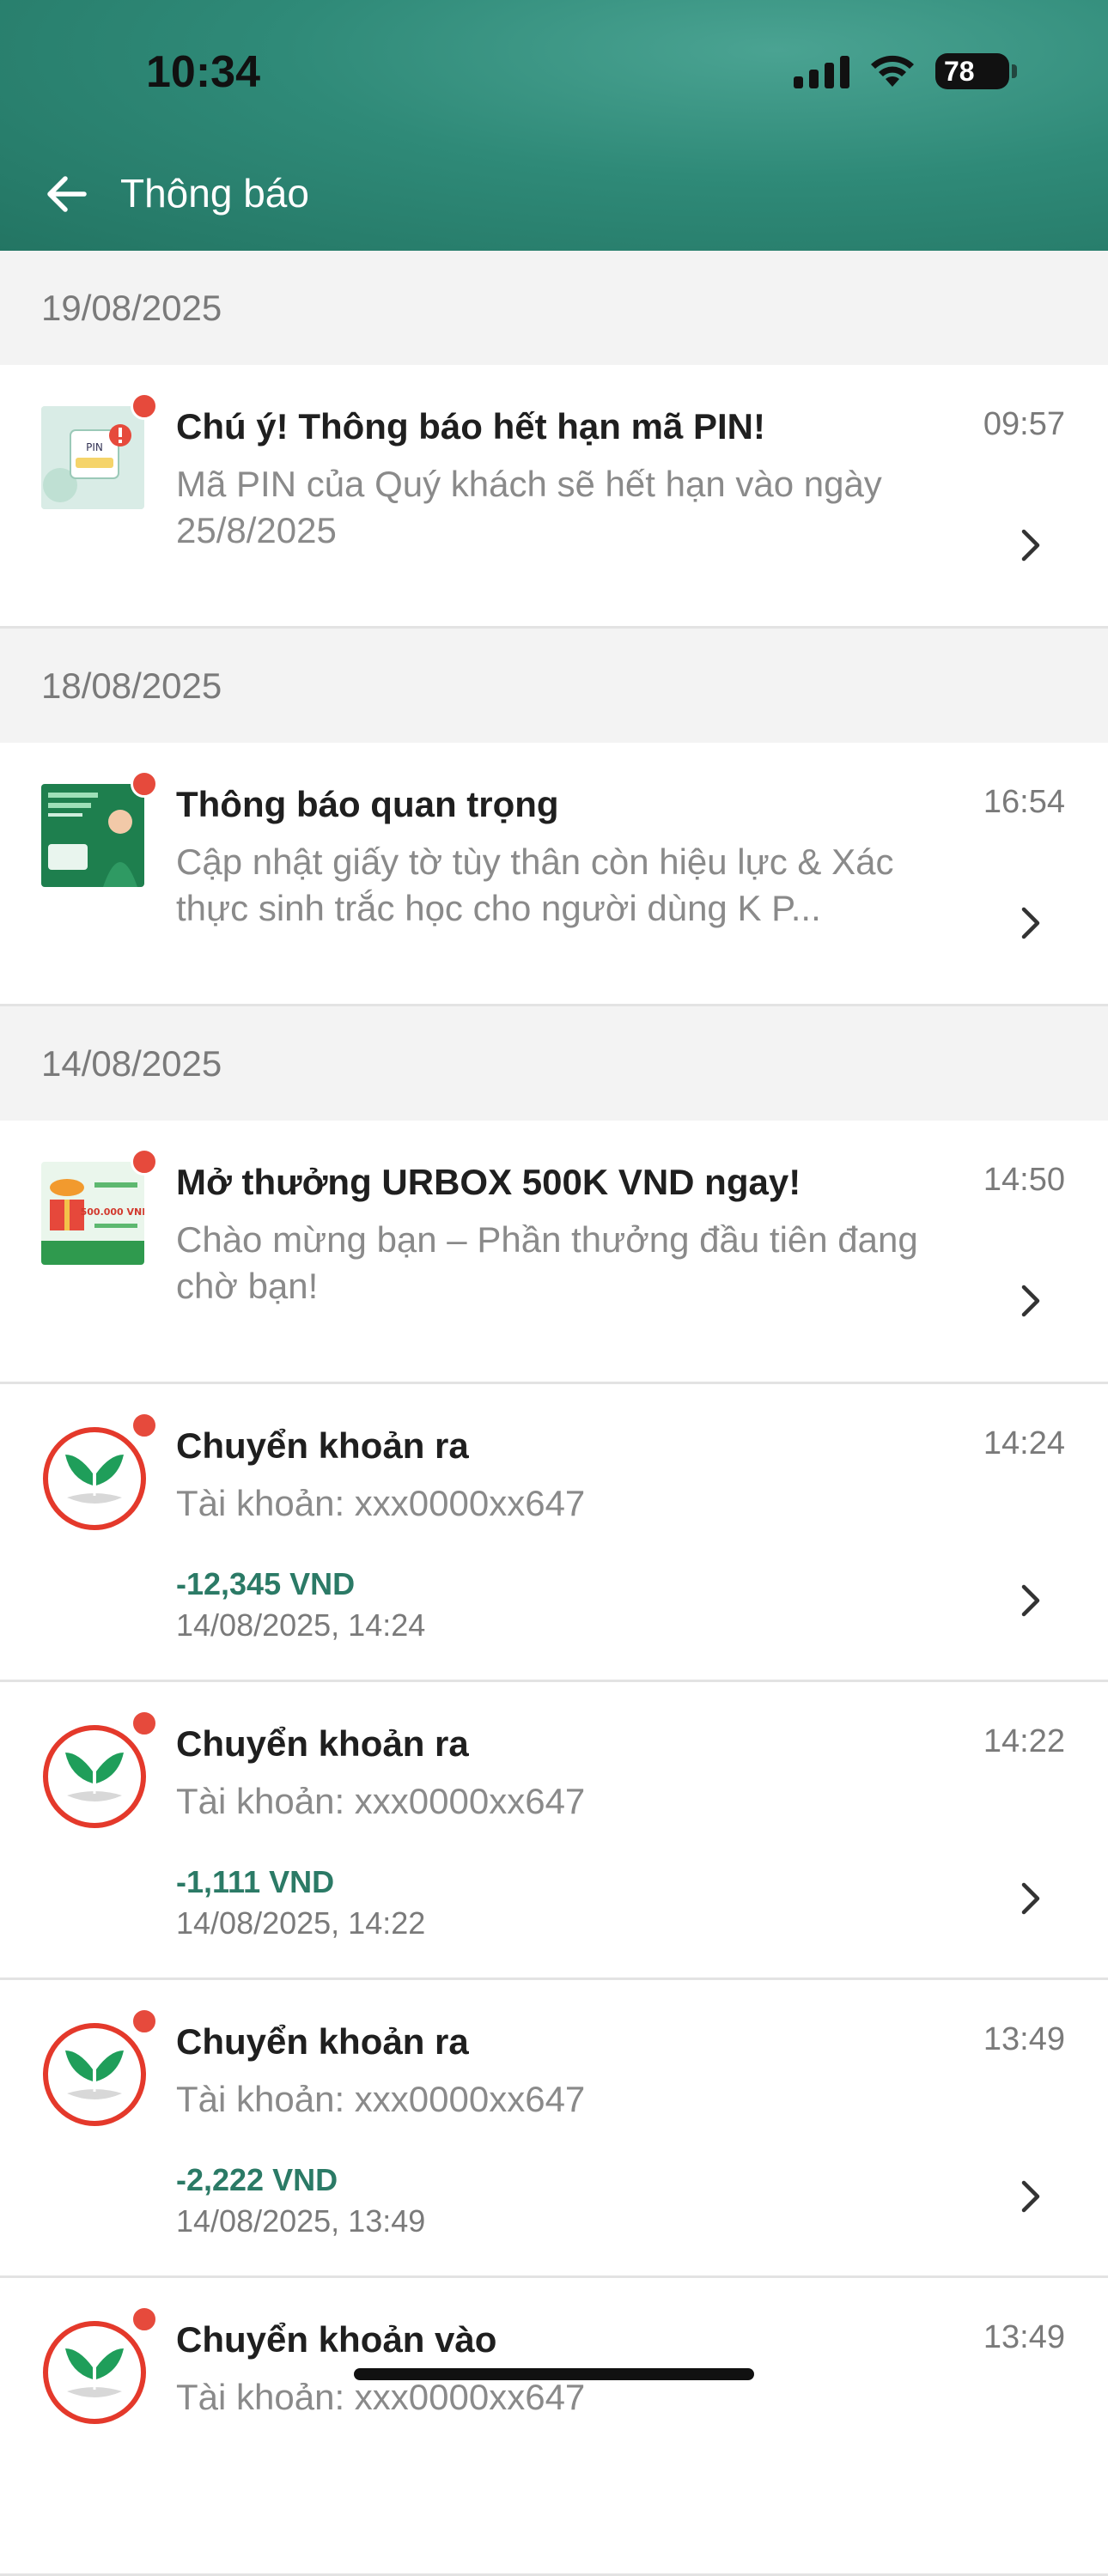  Describe the element at coordinates (554, 126) in the screenshot. I see `app-header: 10:34 78 Thông báo` at that location.